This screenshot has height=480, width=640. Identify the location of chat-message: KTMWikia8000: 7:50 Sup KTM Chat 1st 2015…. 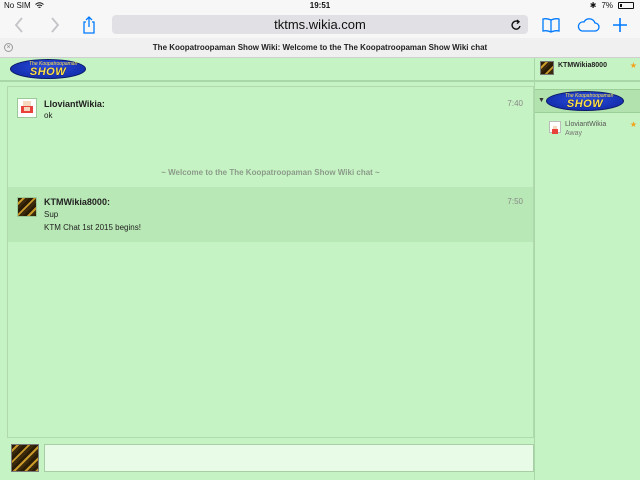
(270, 214).